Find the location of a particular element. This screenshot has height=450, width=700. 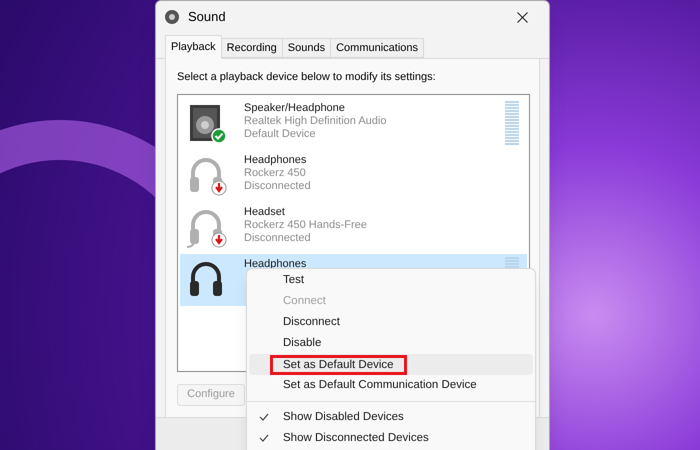

menu-item-label: Test is located at coordinates (293, 280).